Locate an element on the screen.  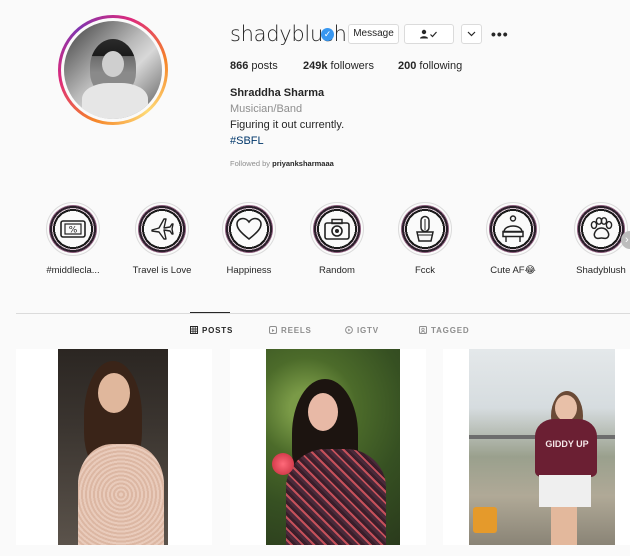
post-subject-legs is located at coordinates (564, 526).